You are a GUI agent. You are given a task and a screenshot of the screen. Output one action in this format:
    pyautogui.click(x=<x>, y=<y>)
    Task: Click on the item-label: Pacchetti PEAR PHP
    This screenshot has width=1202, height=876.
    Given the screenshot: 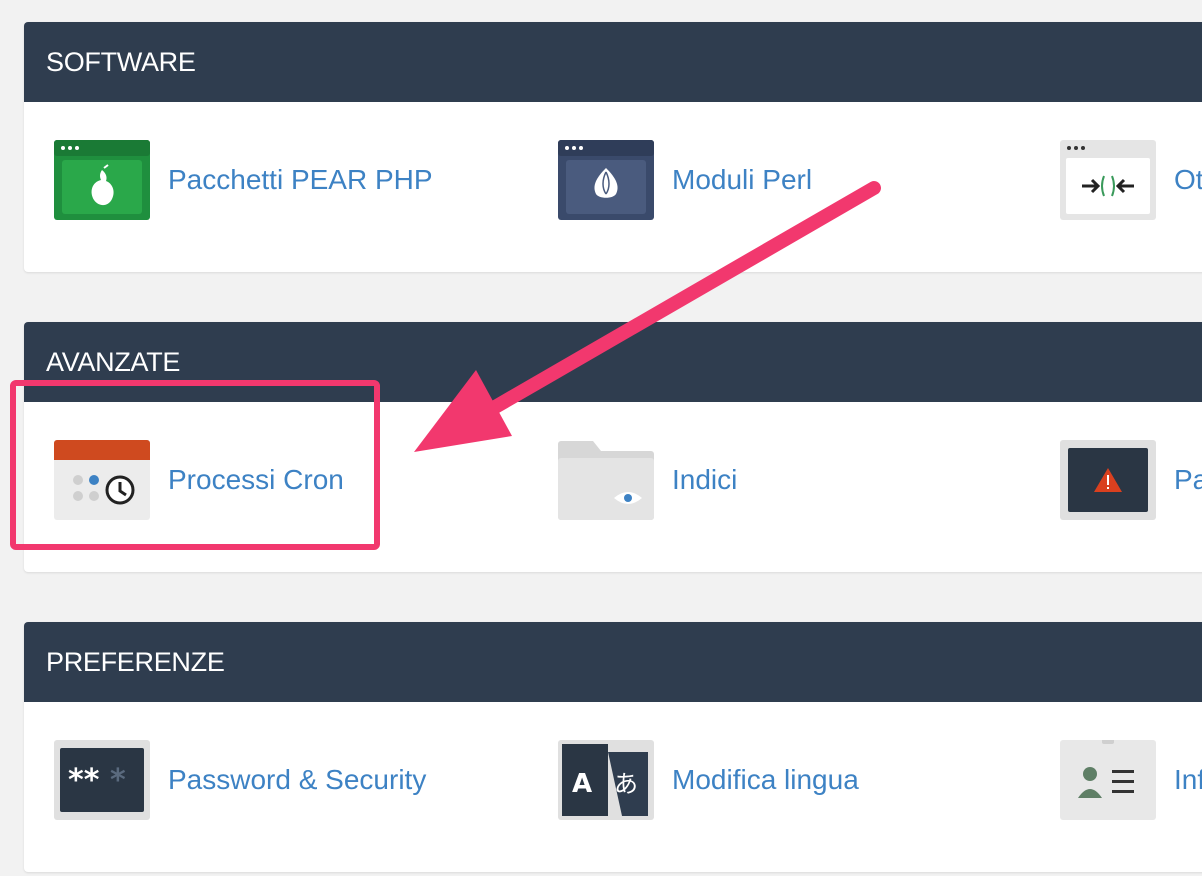 What is the action you would take?
    pyautogui.click(x=300, y=180)
    